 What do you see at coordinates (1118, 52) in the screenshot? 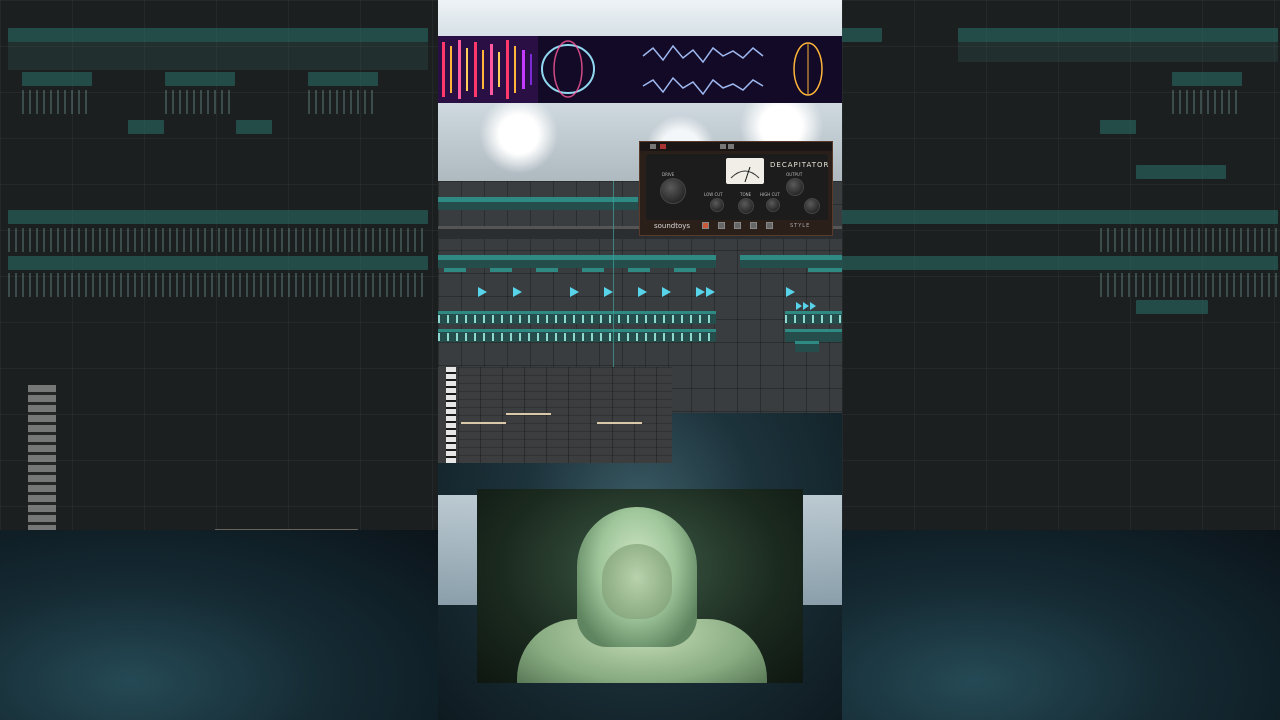
I see `bg-clip-r-body` at bounding box center [1118, 52].